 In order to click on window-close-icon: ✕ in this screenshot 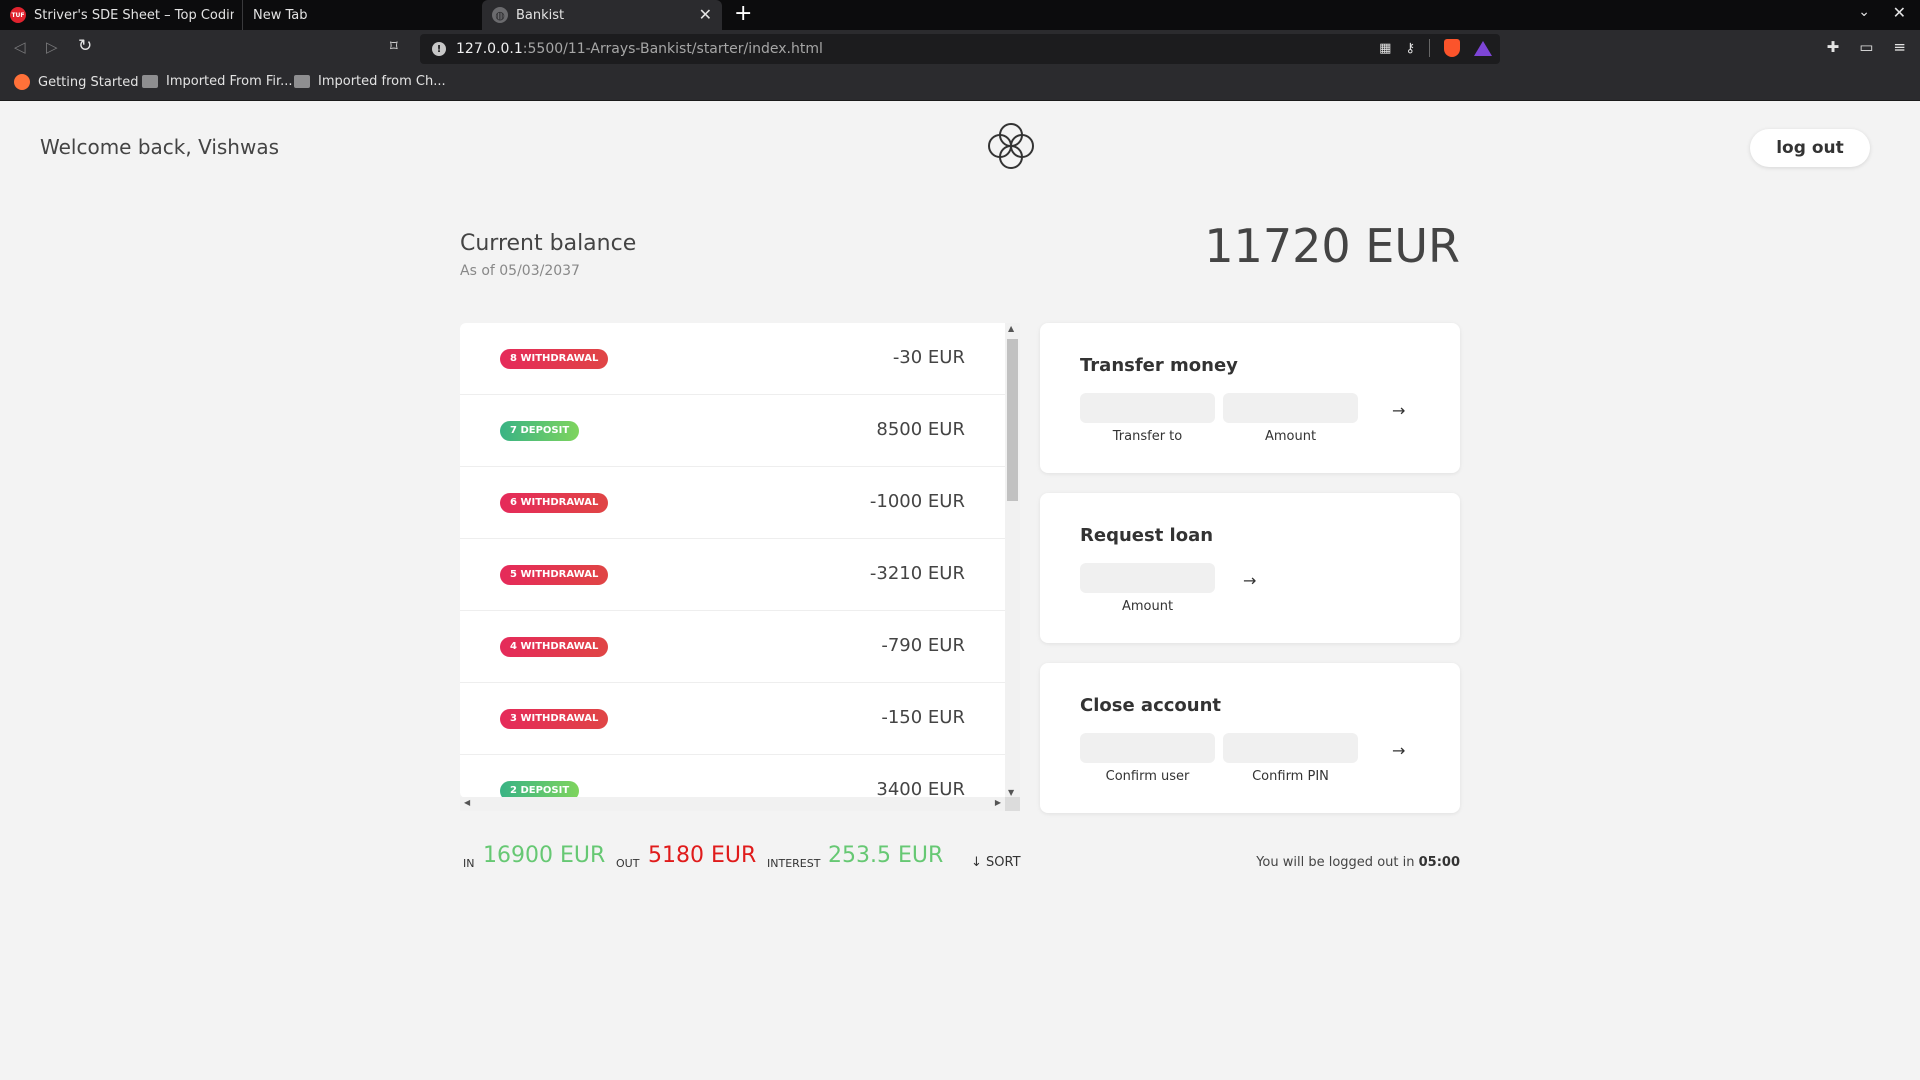, I will do `click(1899, 12)`.